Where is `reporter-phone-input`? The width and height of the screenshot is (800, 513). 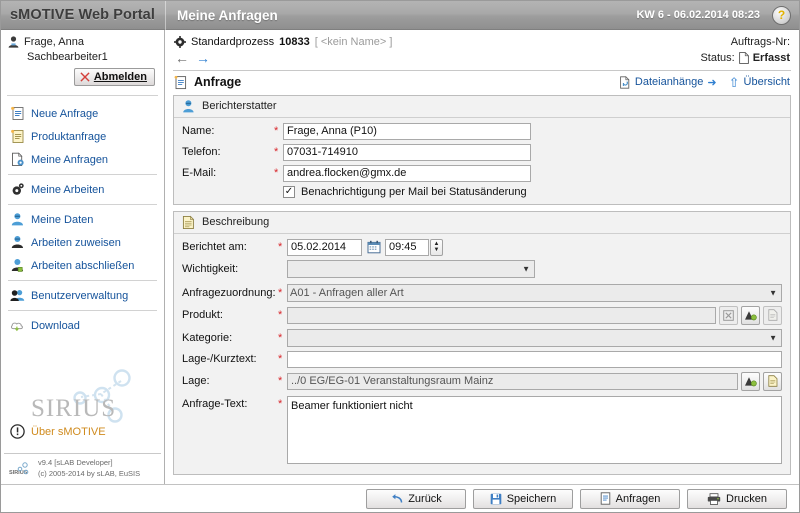
reporter-phone-input is located at coordinates (407, 152).